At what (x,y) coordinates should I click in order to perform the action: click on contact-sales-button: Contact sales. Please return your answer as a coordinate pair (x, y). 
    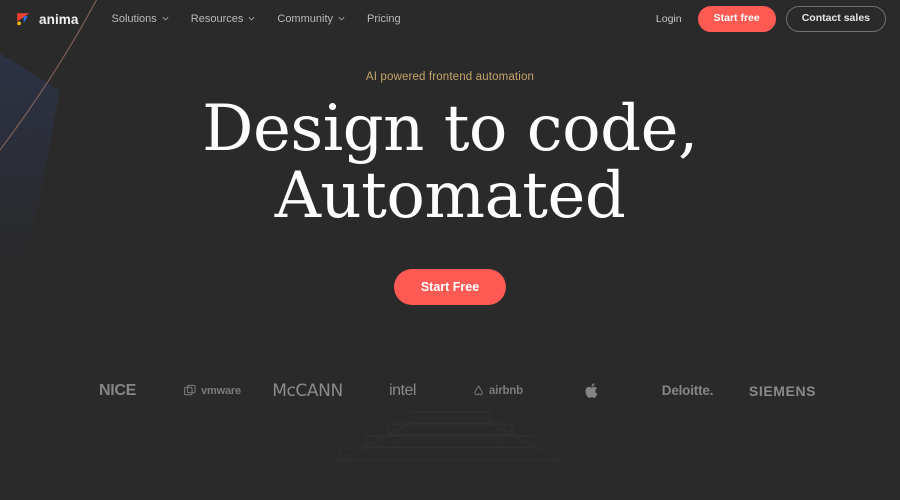
    Looking at the image, I should click on (835, 19).